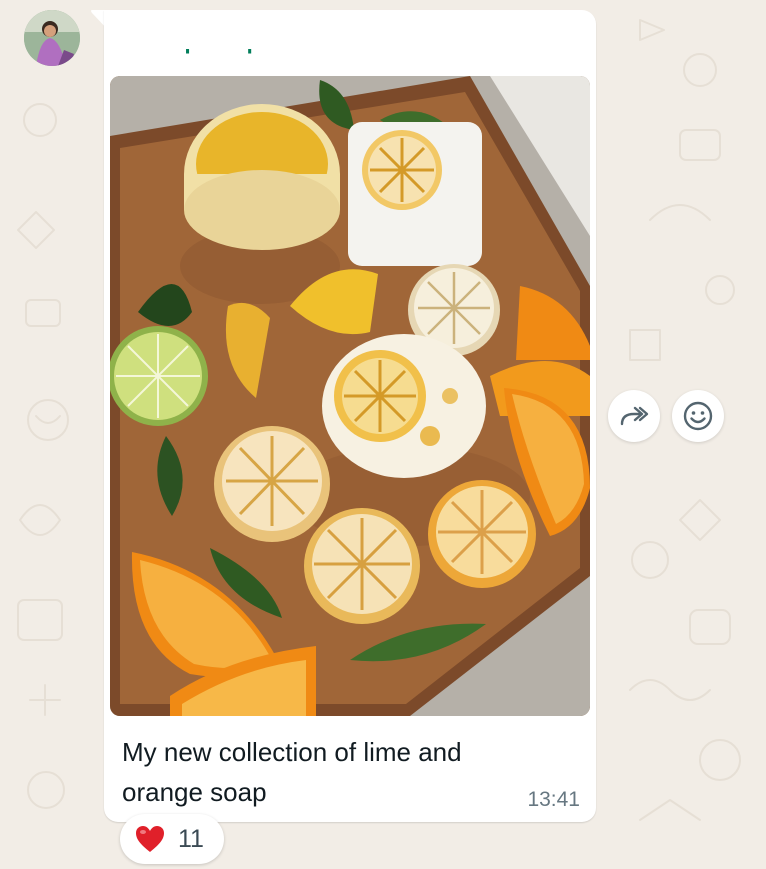 Image resolution: width=766 pixels, height=869 pixels. I want to click on emoji-smiley-icon, so click(698, 416).